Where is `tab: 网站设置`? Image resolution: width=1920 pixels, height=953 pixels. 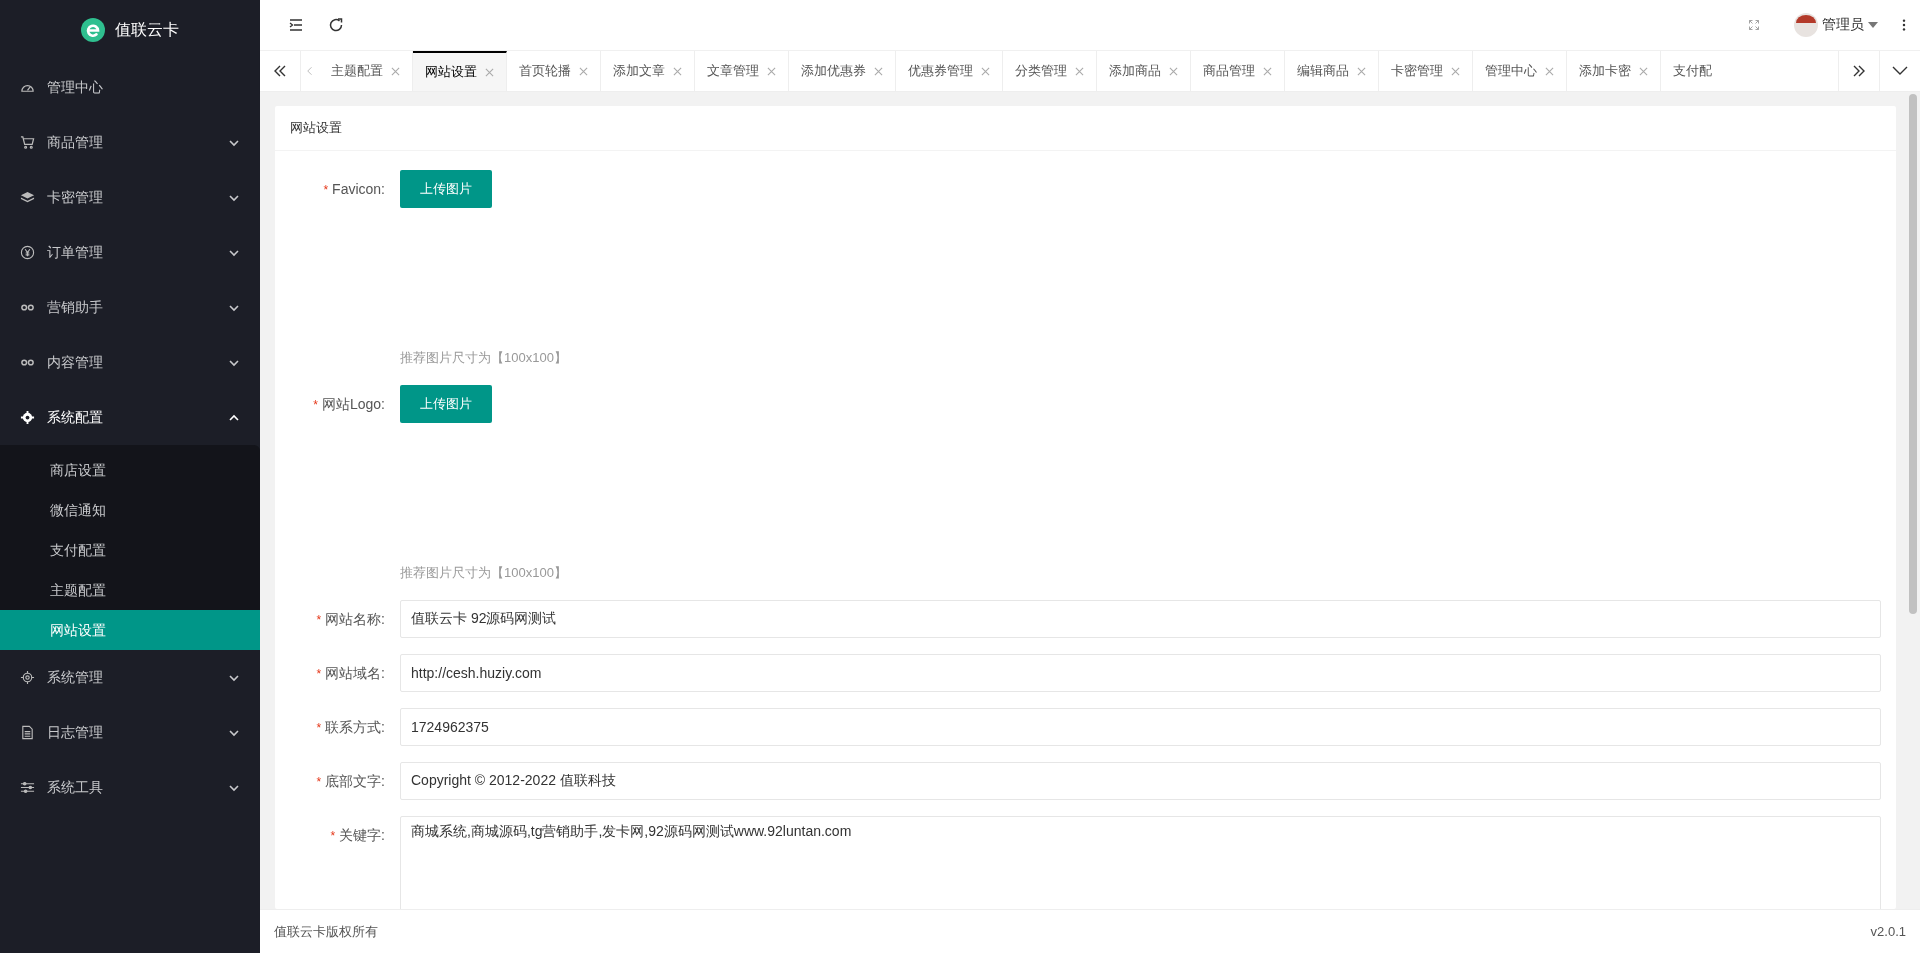
tab: 网站设置 is located at coordinates (460, 71).